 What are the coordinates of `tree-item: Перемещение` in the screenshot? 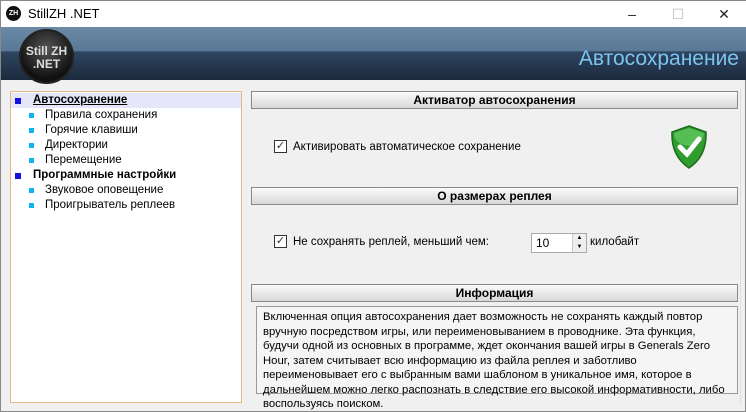 It's located at (126, 160).